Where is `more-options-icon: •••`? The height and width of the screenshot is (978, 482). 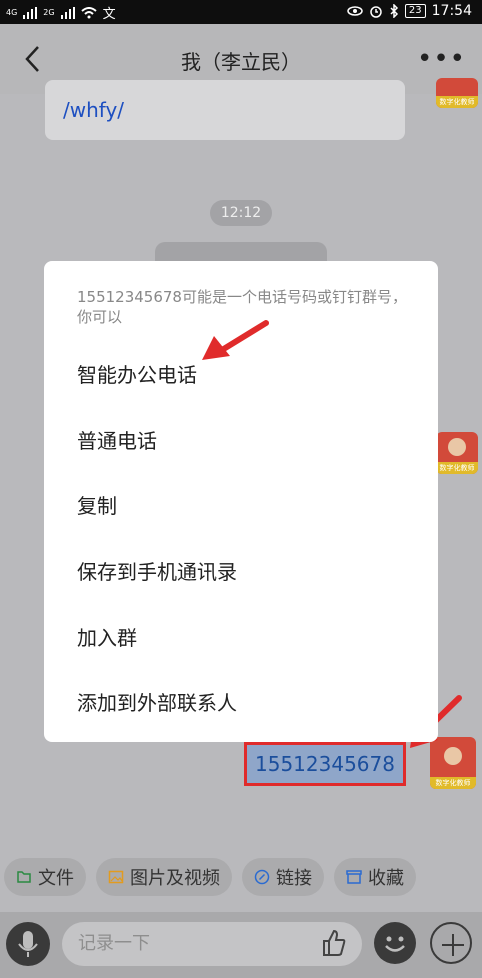
more-options-icon: ••• is located at coordinates (441, 59).